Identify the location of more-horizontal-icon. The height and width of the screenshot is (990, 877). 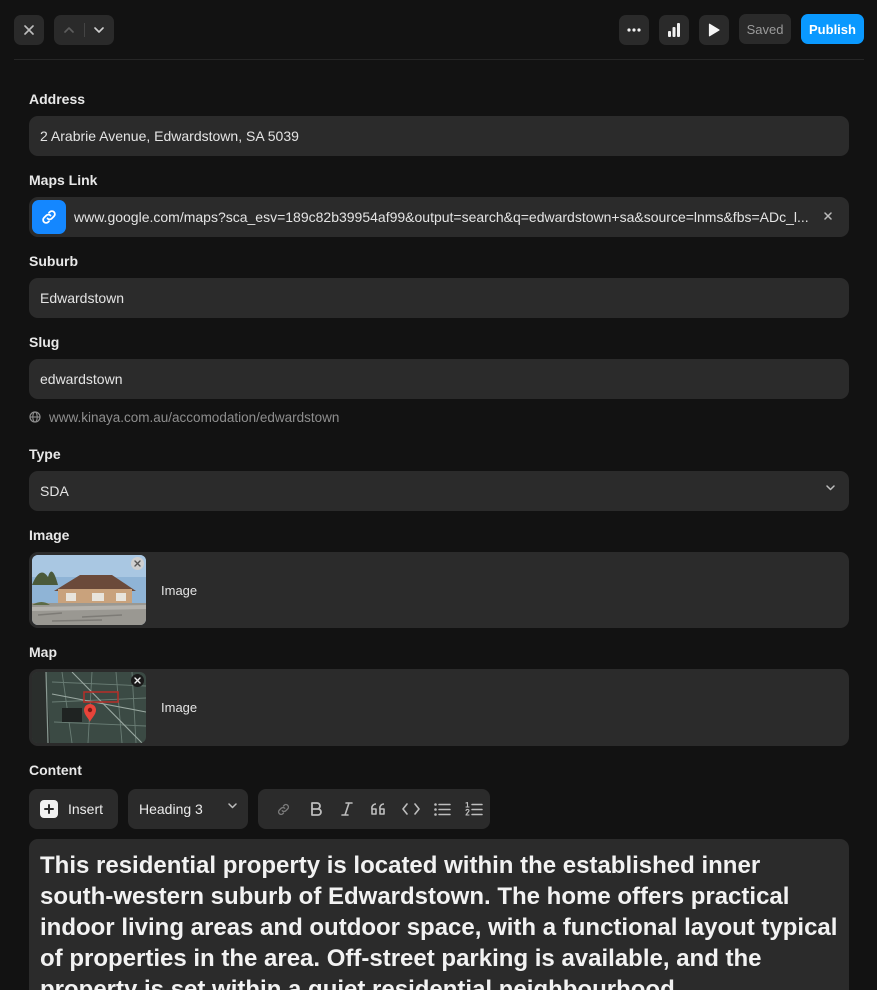
(634, 30).